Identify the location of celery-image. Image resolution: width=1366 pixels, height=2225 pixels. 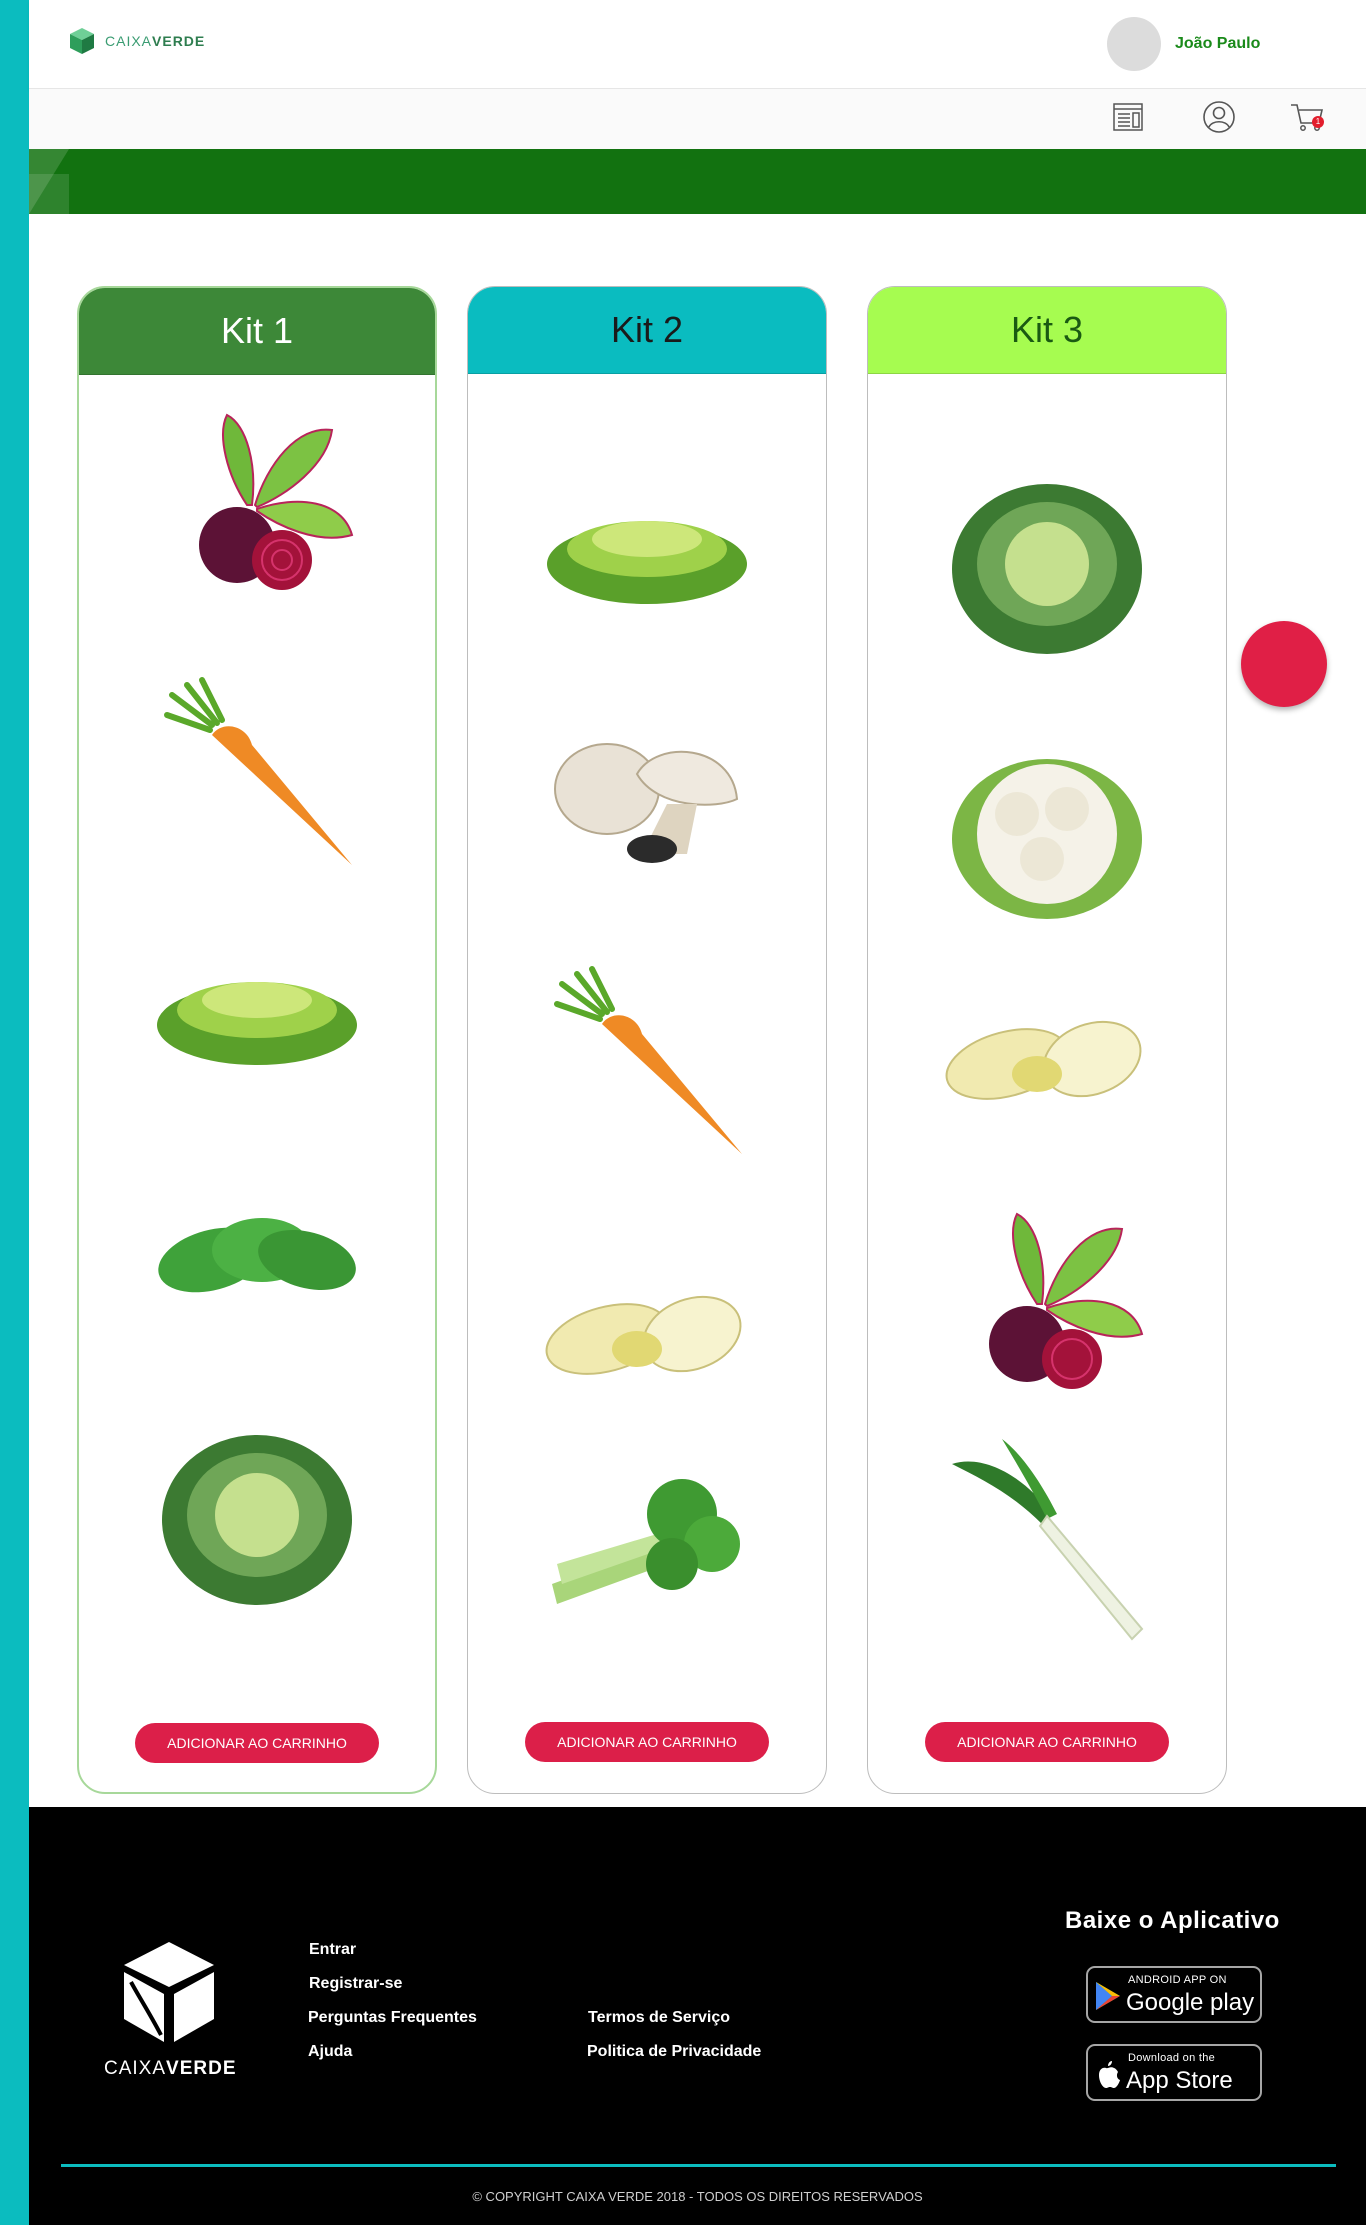
(646, 1541).